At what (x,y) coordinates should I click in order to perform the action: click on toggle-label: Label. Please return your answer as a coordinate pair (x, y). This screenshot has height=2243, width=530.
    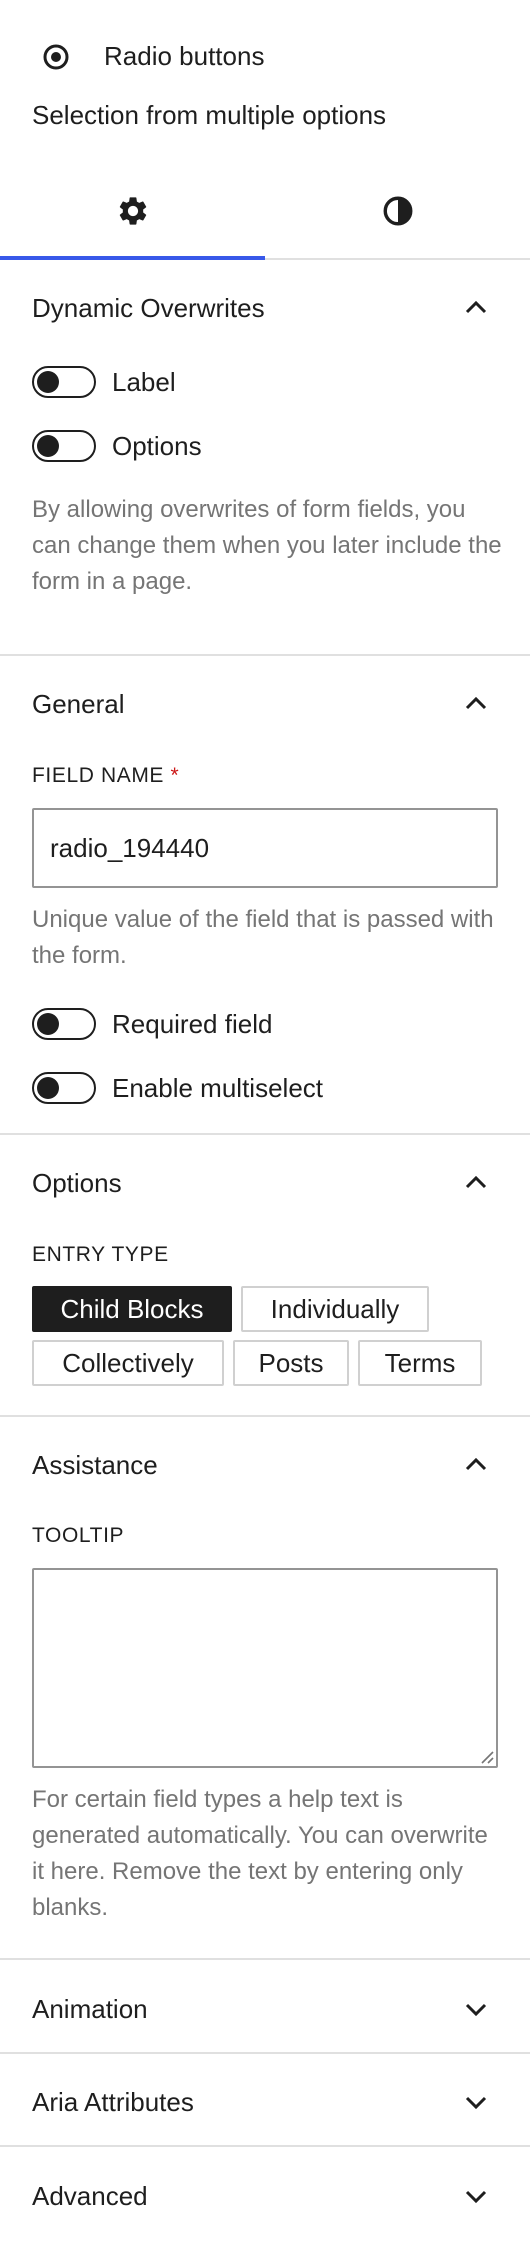
    Looking at the image, I should click on (144, 382).